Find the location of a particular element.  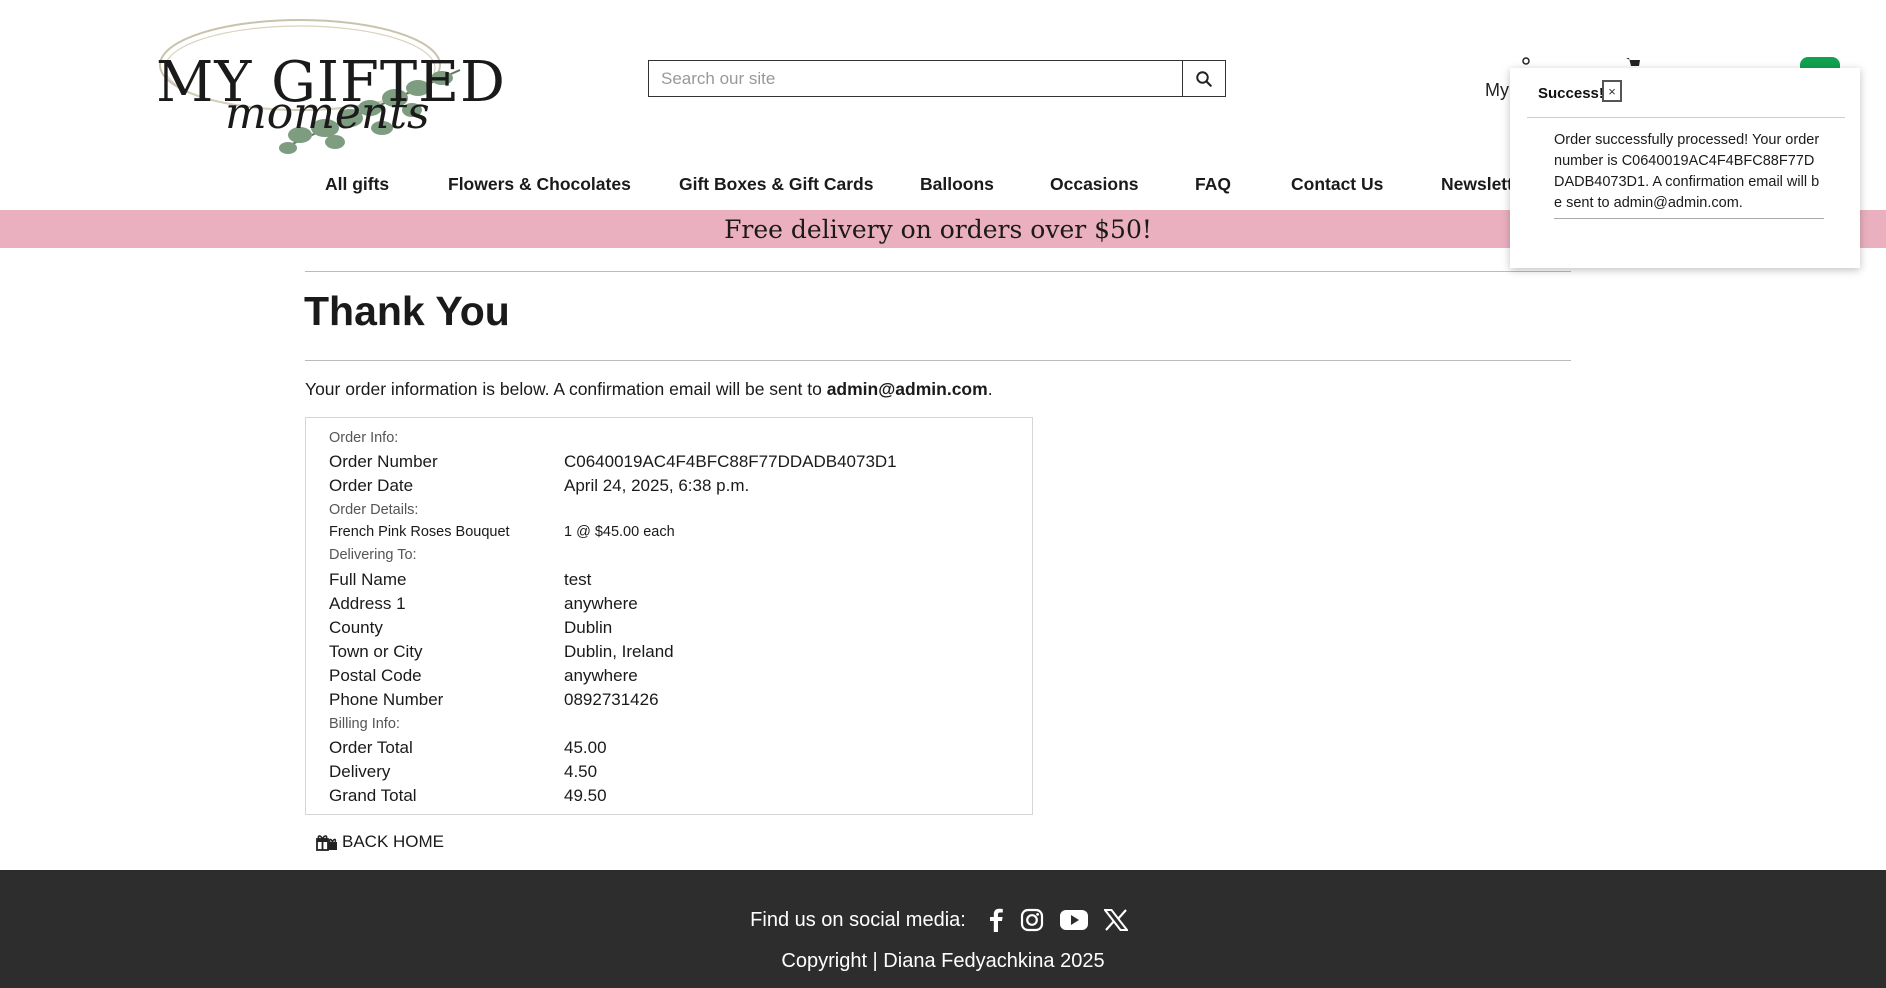

facebook-link is located at coordinates (996, 920).